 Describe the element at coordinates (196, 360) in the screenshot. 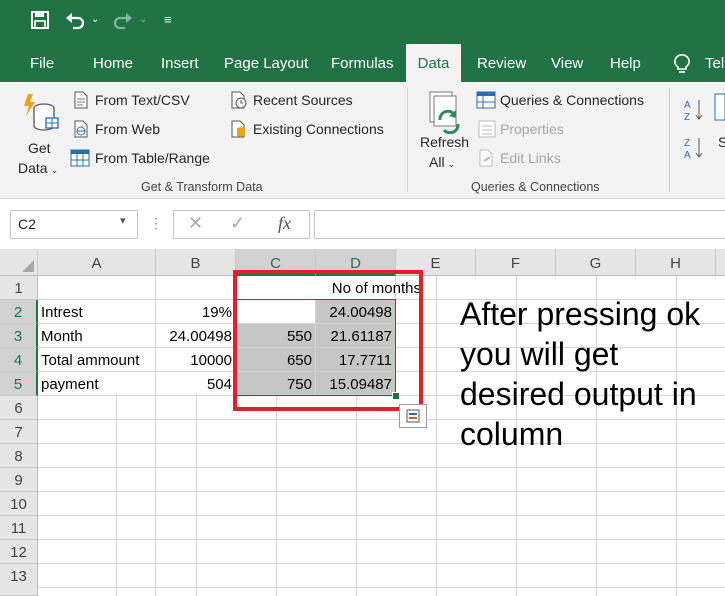

I see `cell-b4: 10000` at that location.